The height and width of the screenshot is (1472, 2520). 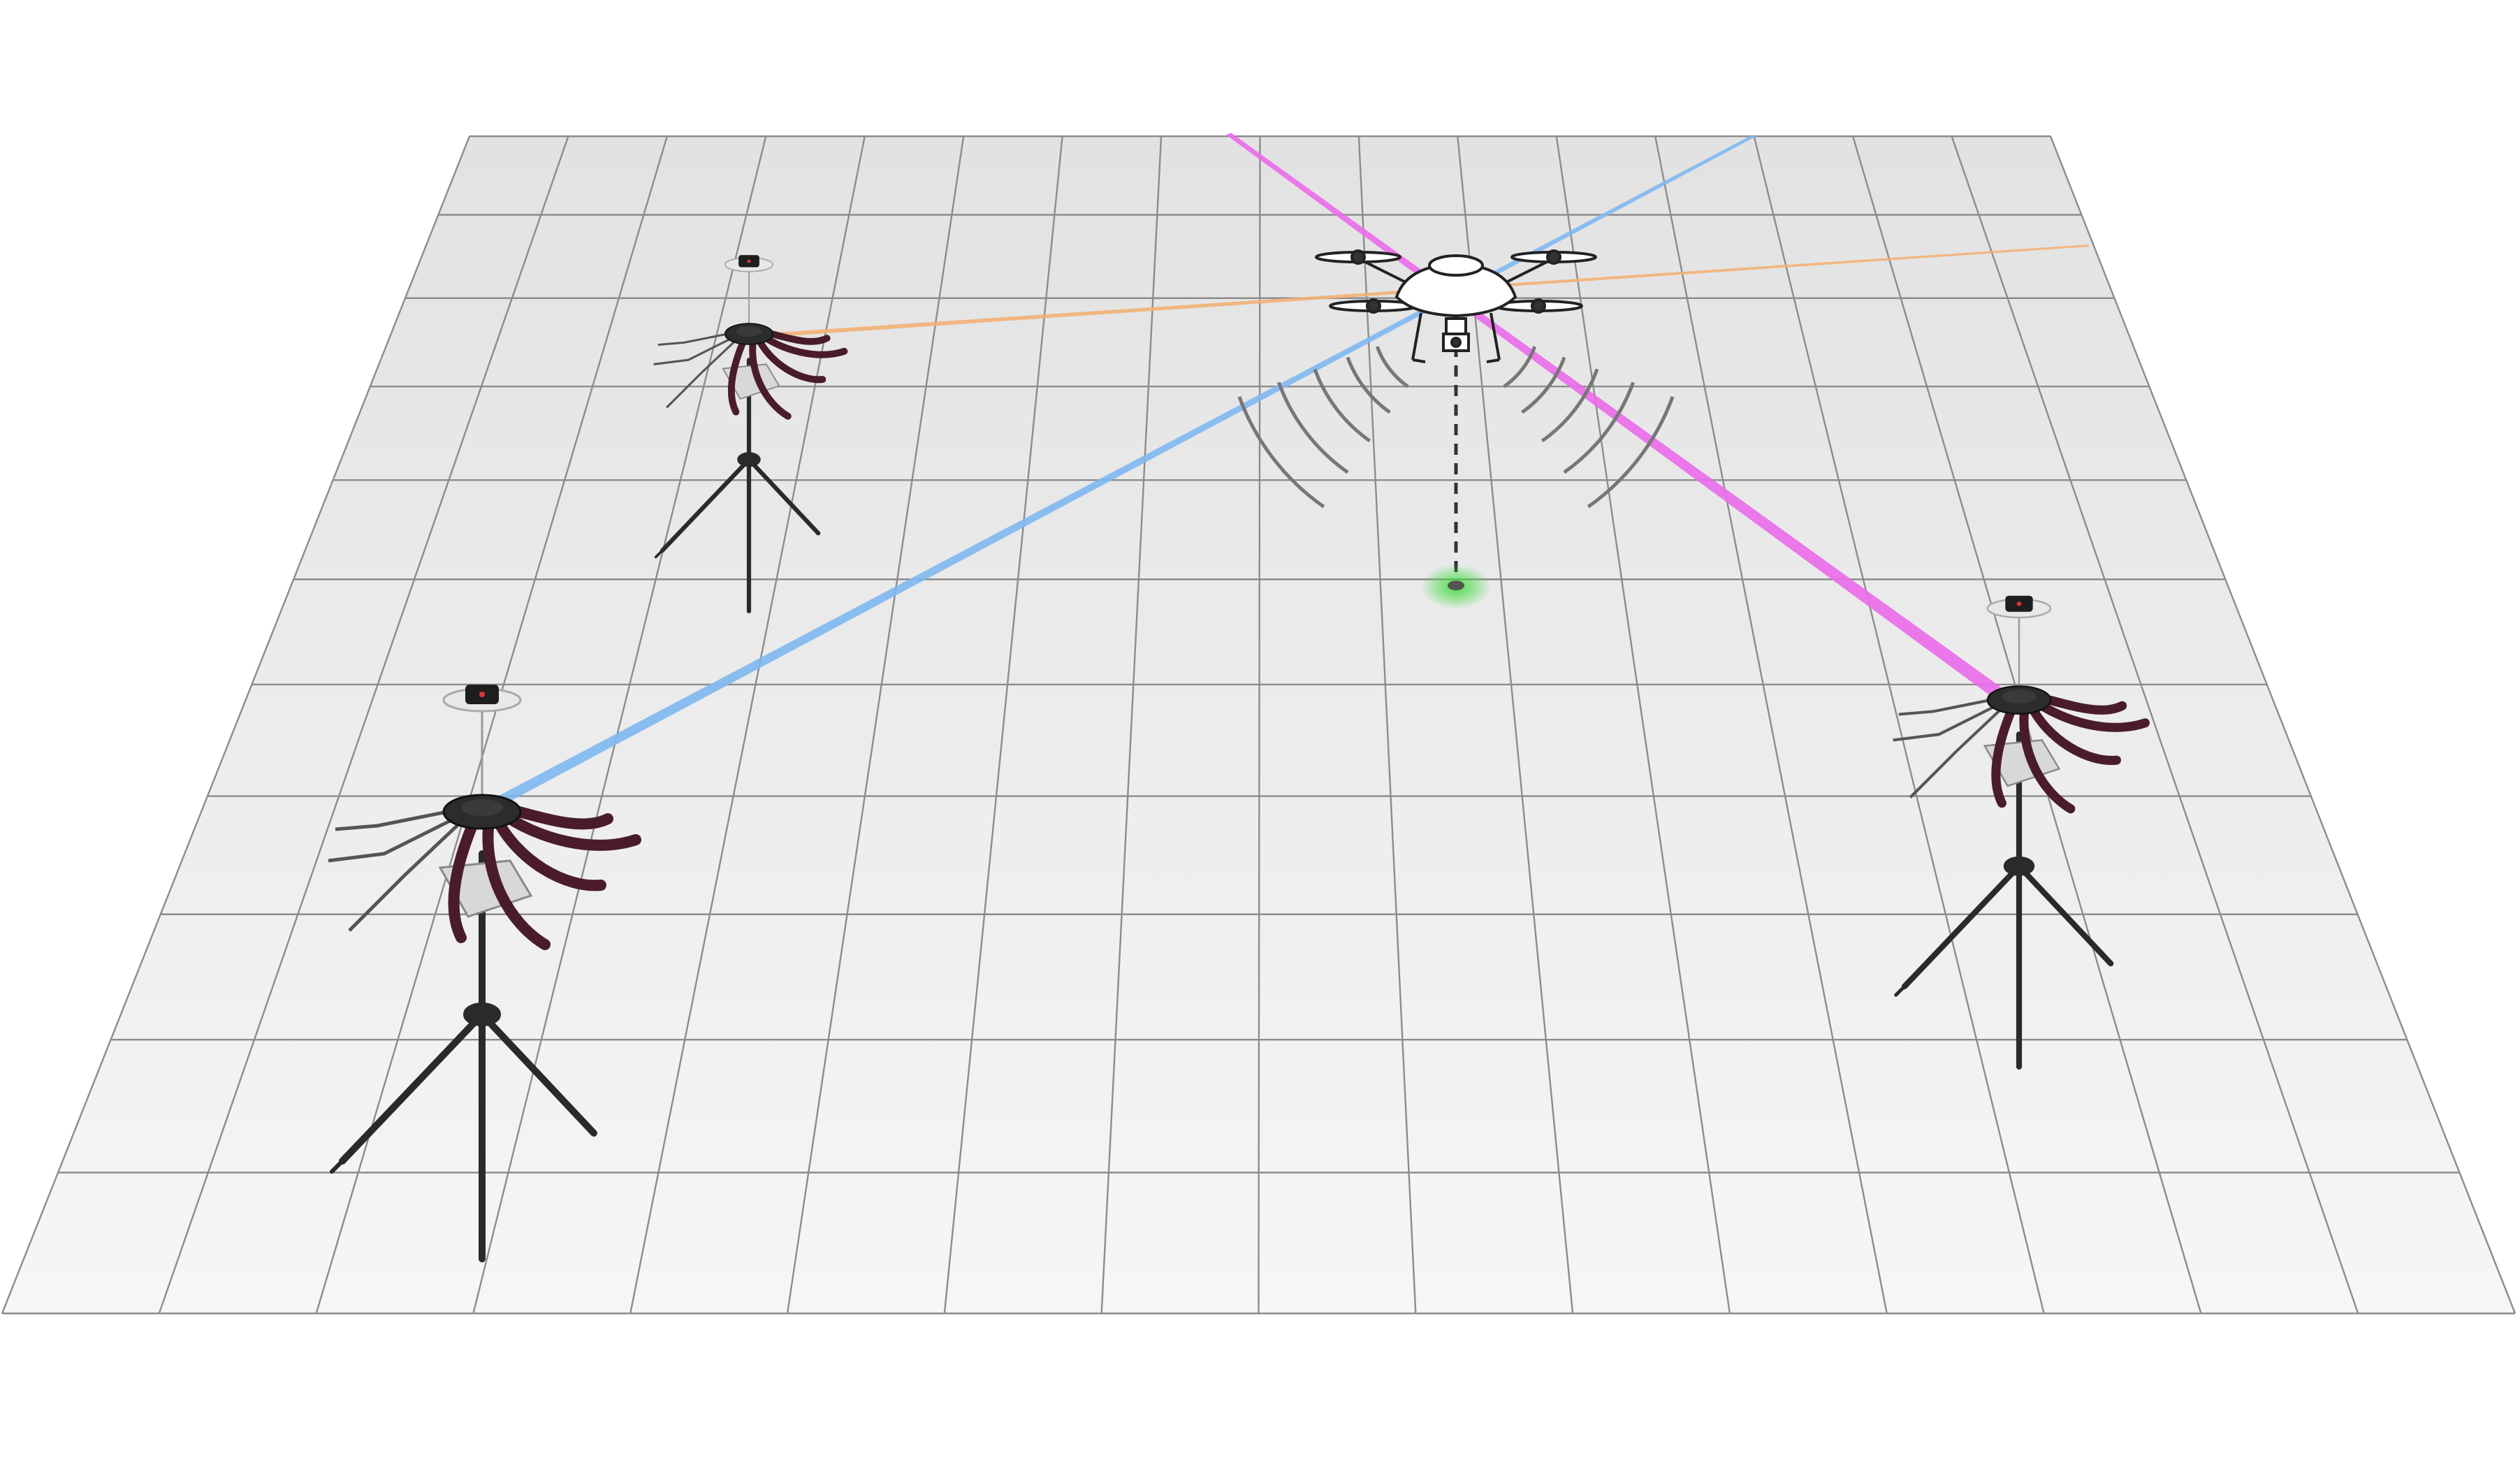 What do you see at coordinates (1456, 586) in the screenshot?
I see `landing-target-icon` at bounding box center [1456, 586].